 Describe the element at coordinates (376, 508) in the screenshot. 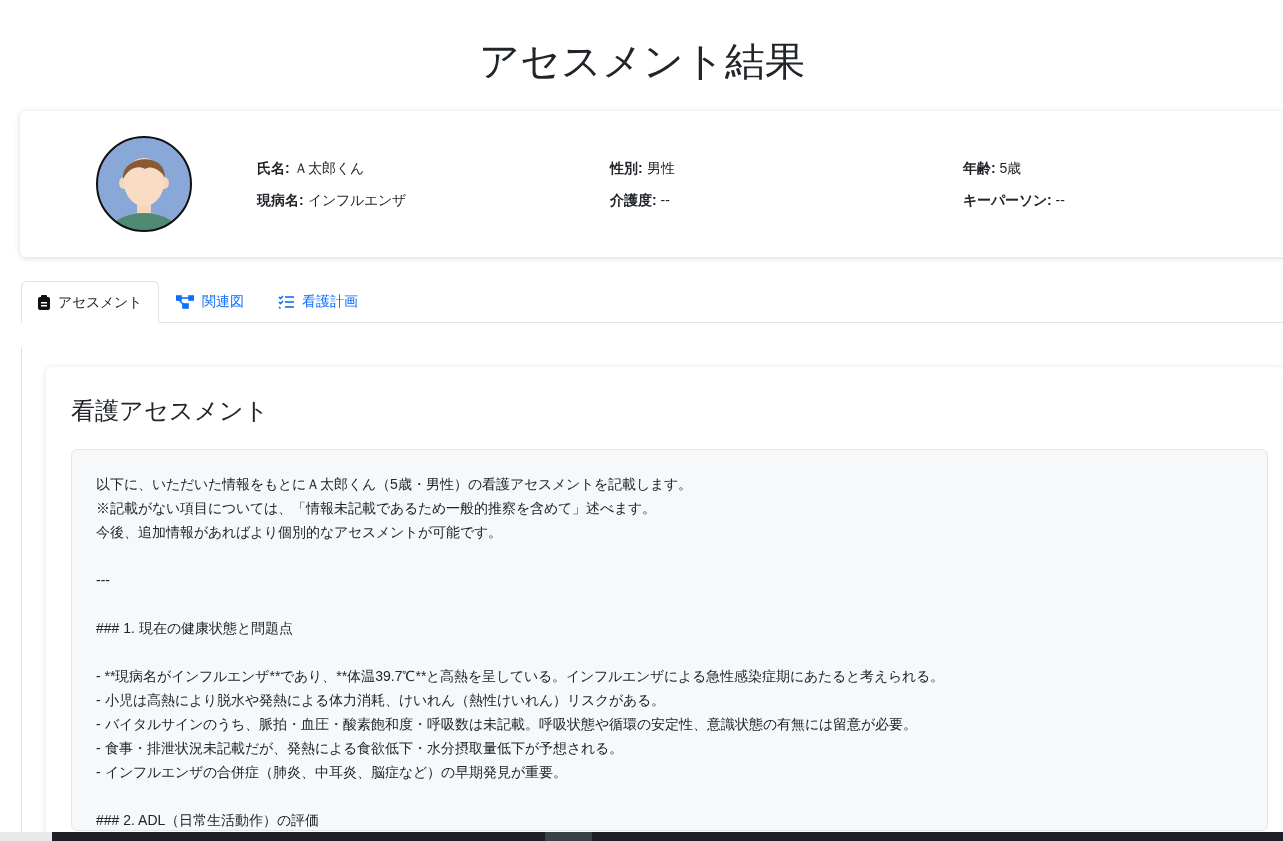

I see `assessment-line: ※記載がない項目については、「情報未記載であるため一般的推察を含めて」述べます。` at that location.